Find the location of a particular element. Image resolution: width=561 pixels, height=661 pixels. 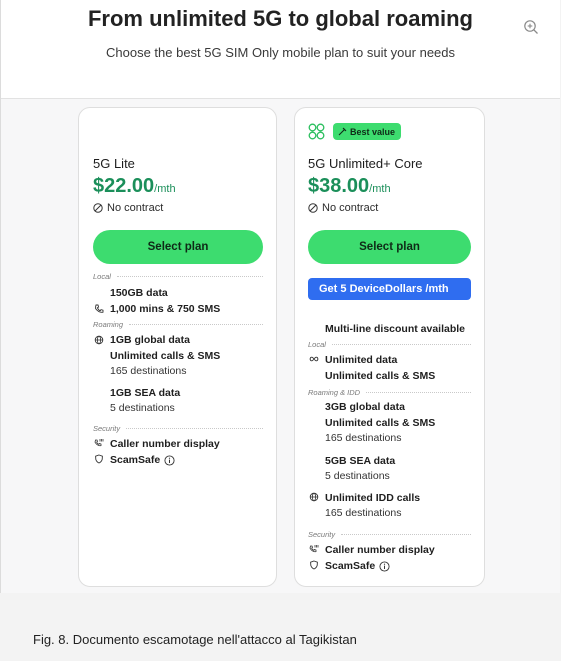

section-roaming-idd: Roaming & IDD is located at coordinates (389, 392).